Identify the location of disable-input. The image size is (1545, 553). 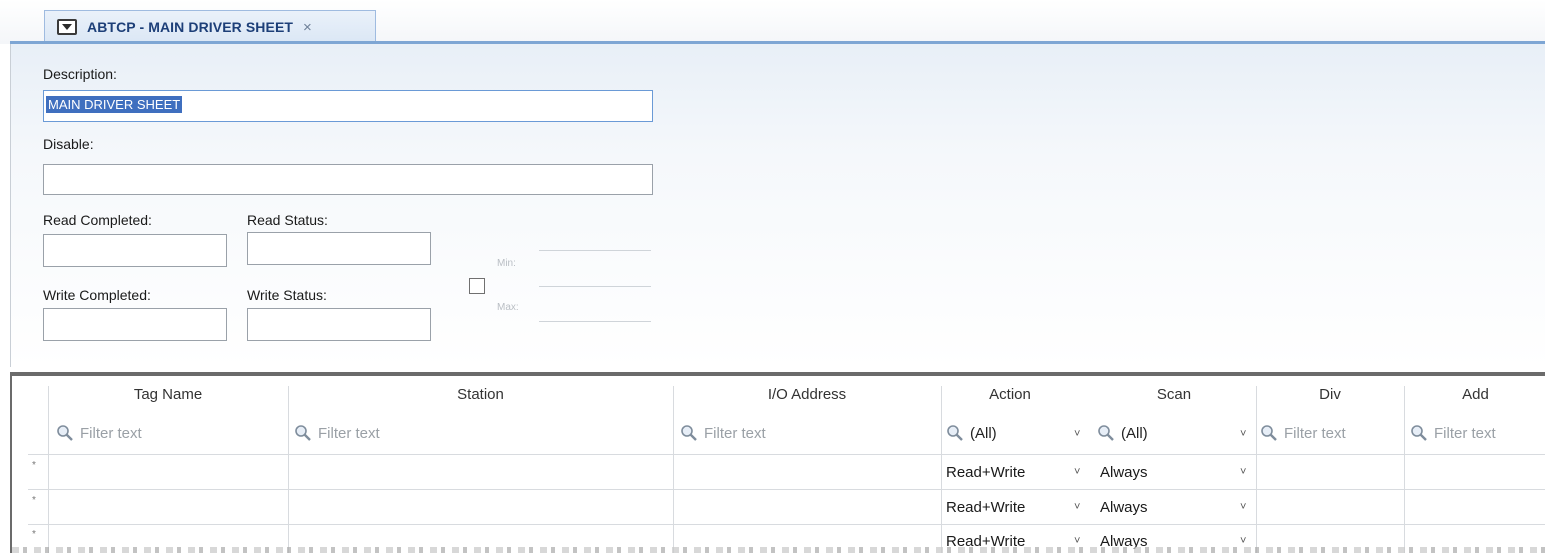
(348, 179).